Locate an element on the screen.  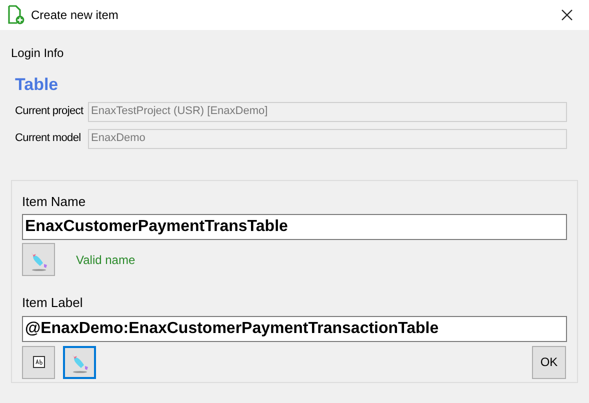
readonly-field: EnaxDemo is located at coordinates (327, 138).